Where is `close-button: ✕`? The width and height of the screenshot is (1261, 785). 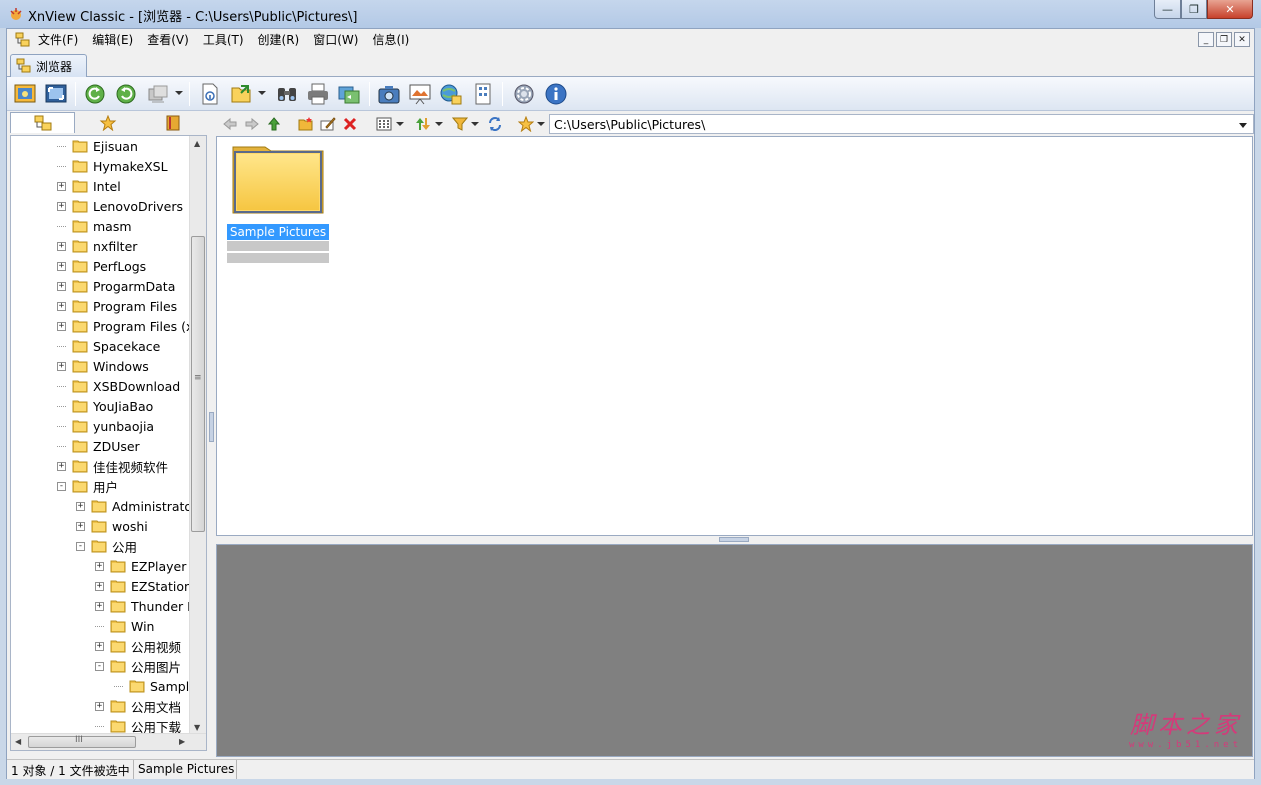 close-button: ✕ is located at coordinates (1230, 9).